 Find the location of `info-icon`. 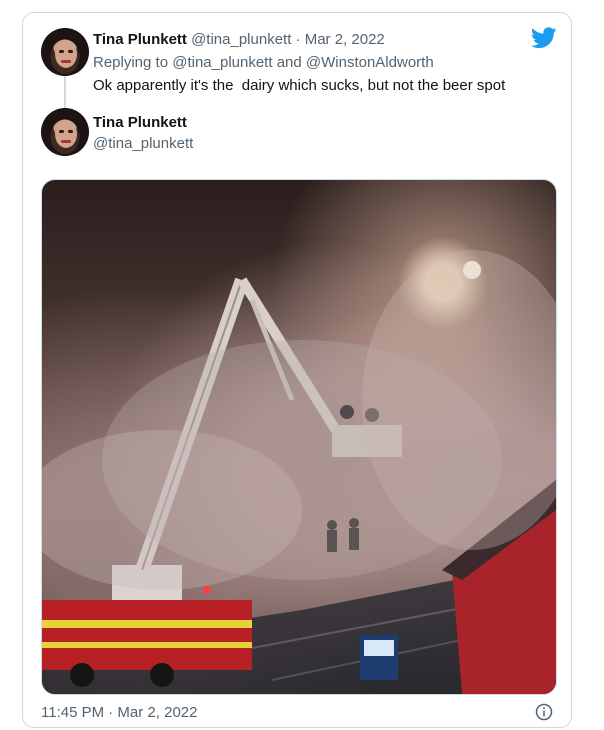

info-icon is located at coordinates (544, 712).